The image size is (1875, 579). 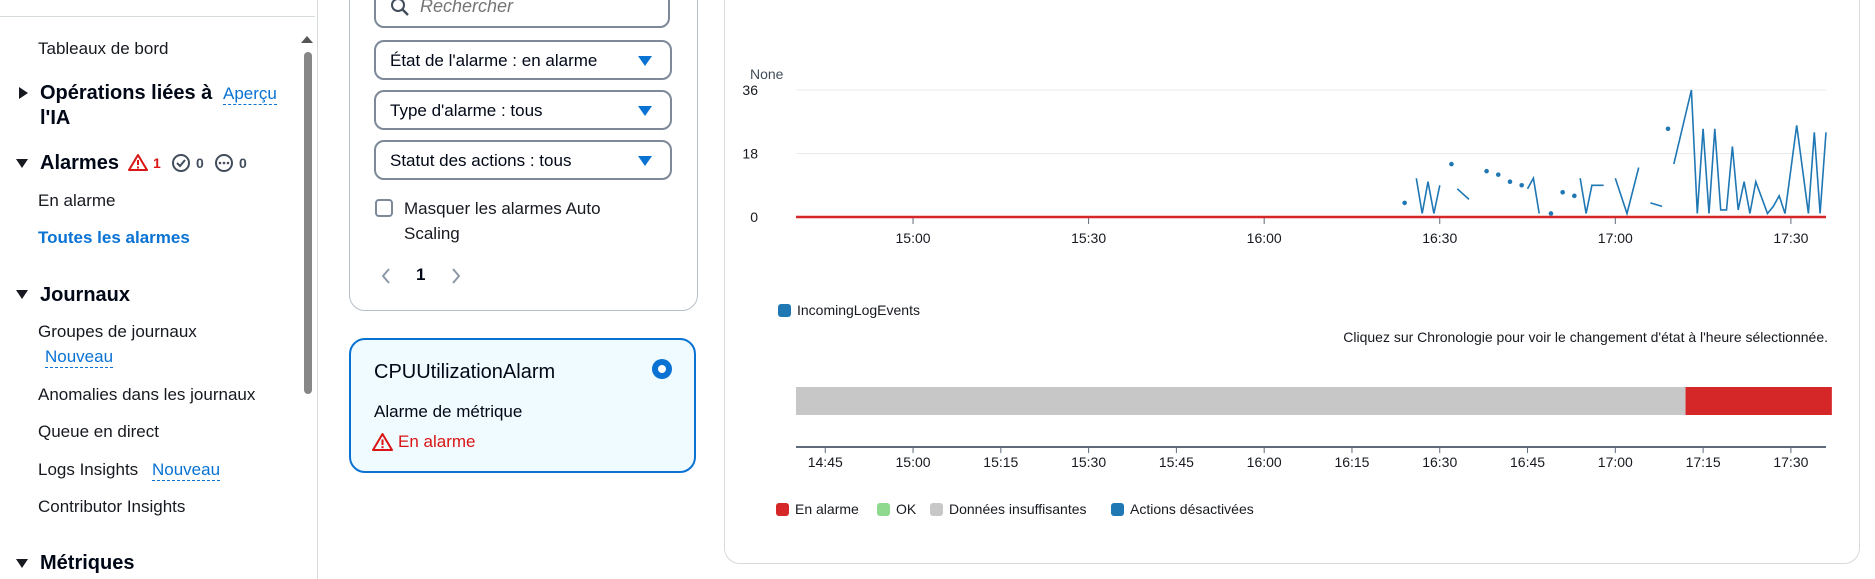 What do you see at coordinates (1182, 509) in the screenshot?
I see `legend-actions-disabled: Actions désactivées` at bounding box center [1182, 509].